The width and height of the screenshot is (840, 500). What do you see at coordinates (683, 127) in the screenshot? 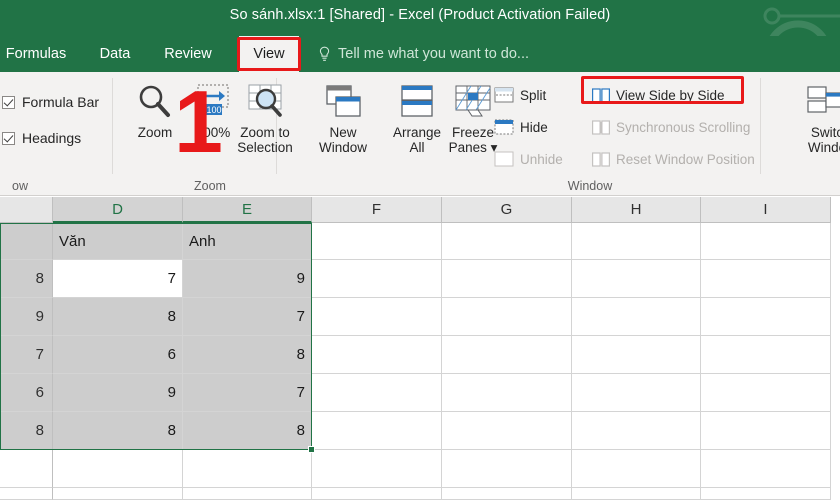
I see `synchronous-scrolling-button-label: Synchronous Scrolling` at bounding box center [683, 127].